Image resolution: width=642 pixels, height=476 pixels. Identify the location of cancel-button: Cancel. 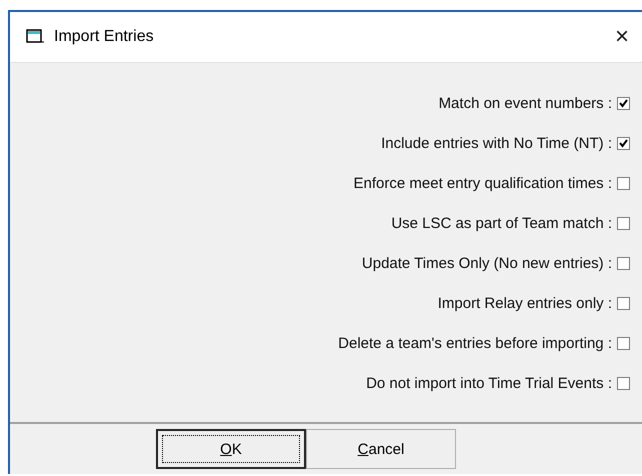
(381, 449).